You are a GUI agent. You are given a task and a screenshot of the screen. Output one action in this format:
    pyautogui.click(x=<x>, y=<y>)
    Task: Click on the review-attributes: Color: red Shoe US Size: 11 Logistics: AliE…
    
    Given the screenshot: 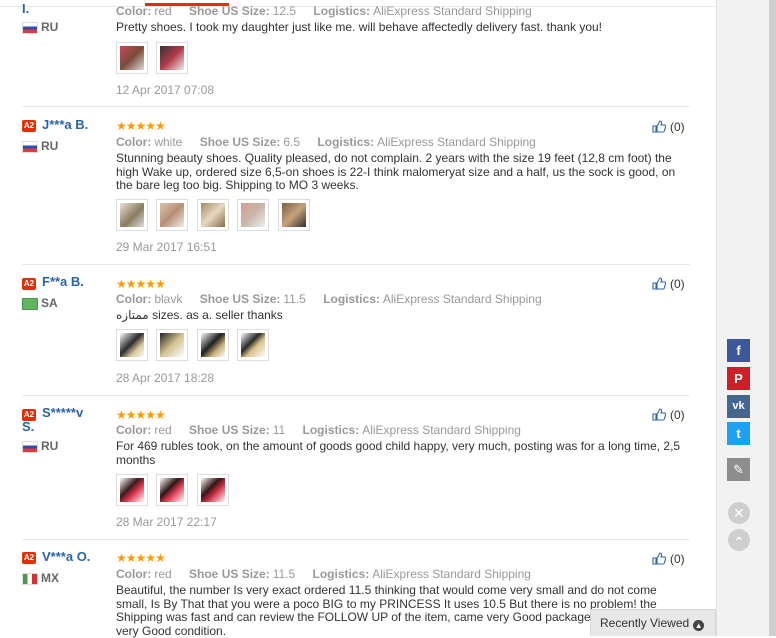 What is the action you would take?
    pyautogui.click(x=318, y=430)
    